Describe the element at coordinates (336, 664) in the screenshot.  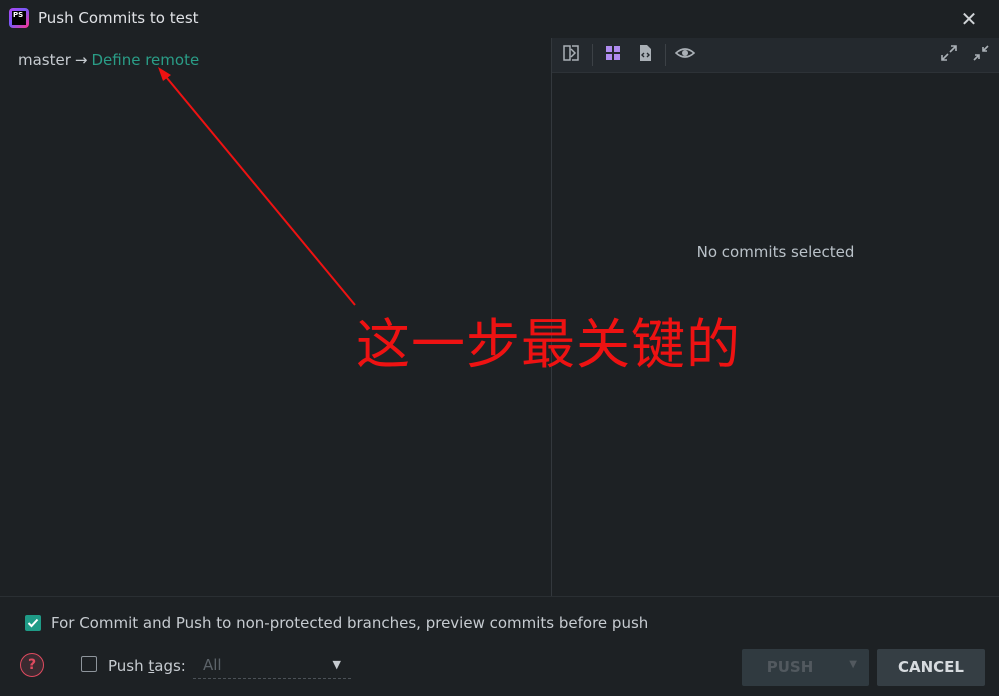
I see `chevron-down-icon: ▼` at that location.